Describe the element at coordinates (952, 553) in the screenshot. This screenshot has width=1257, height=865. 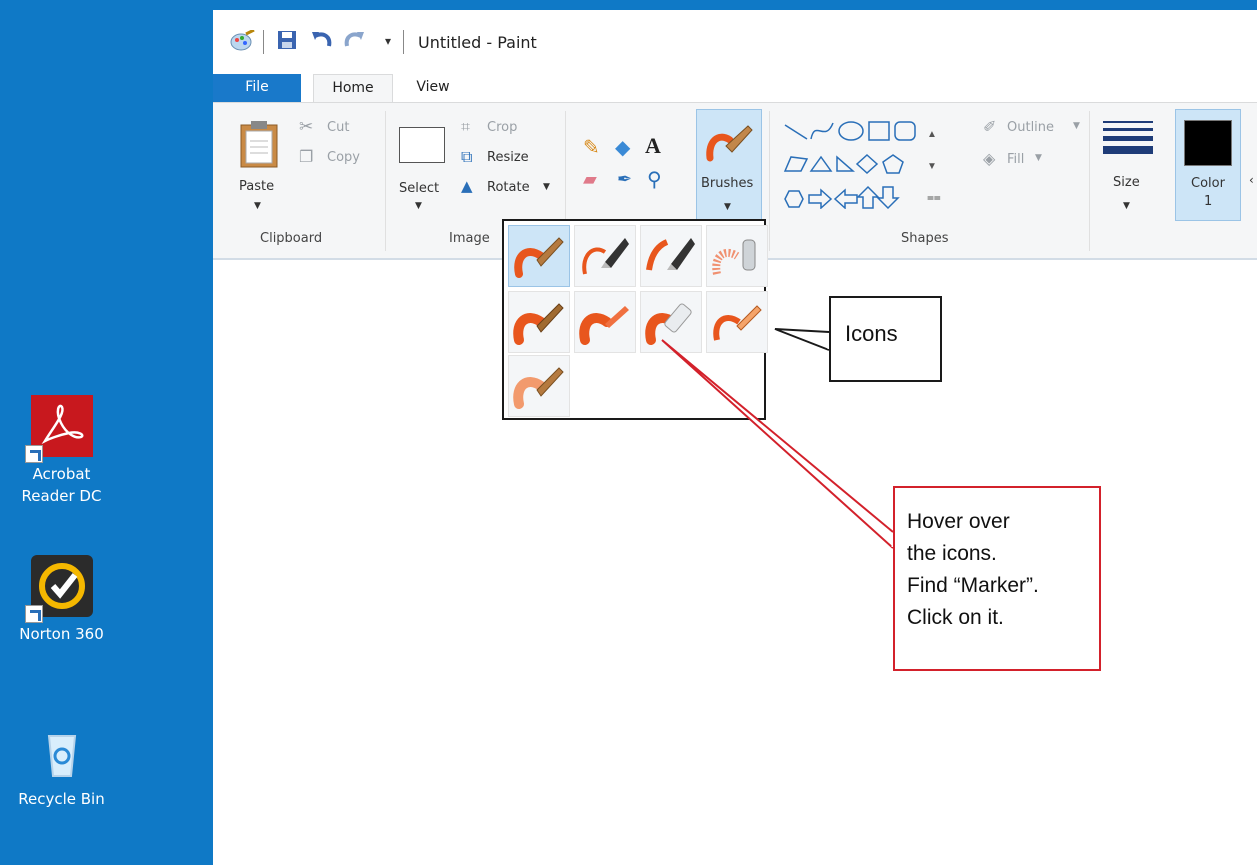
I see `callout-line: the icons.` at that location.